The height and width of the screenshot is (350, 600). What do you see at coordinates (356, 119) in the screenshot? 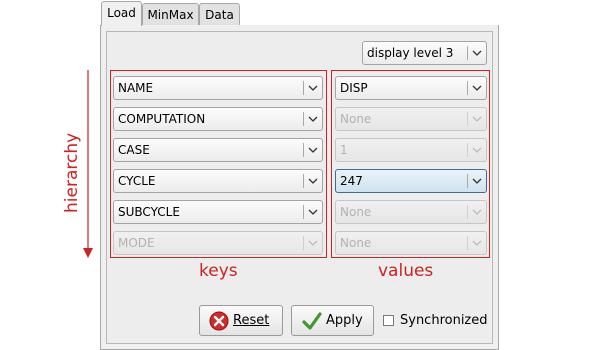
I see `value-select-2-value: None` at bounding box center [356, 119].